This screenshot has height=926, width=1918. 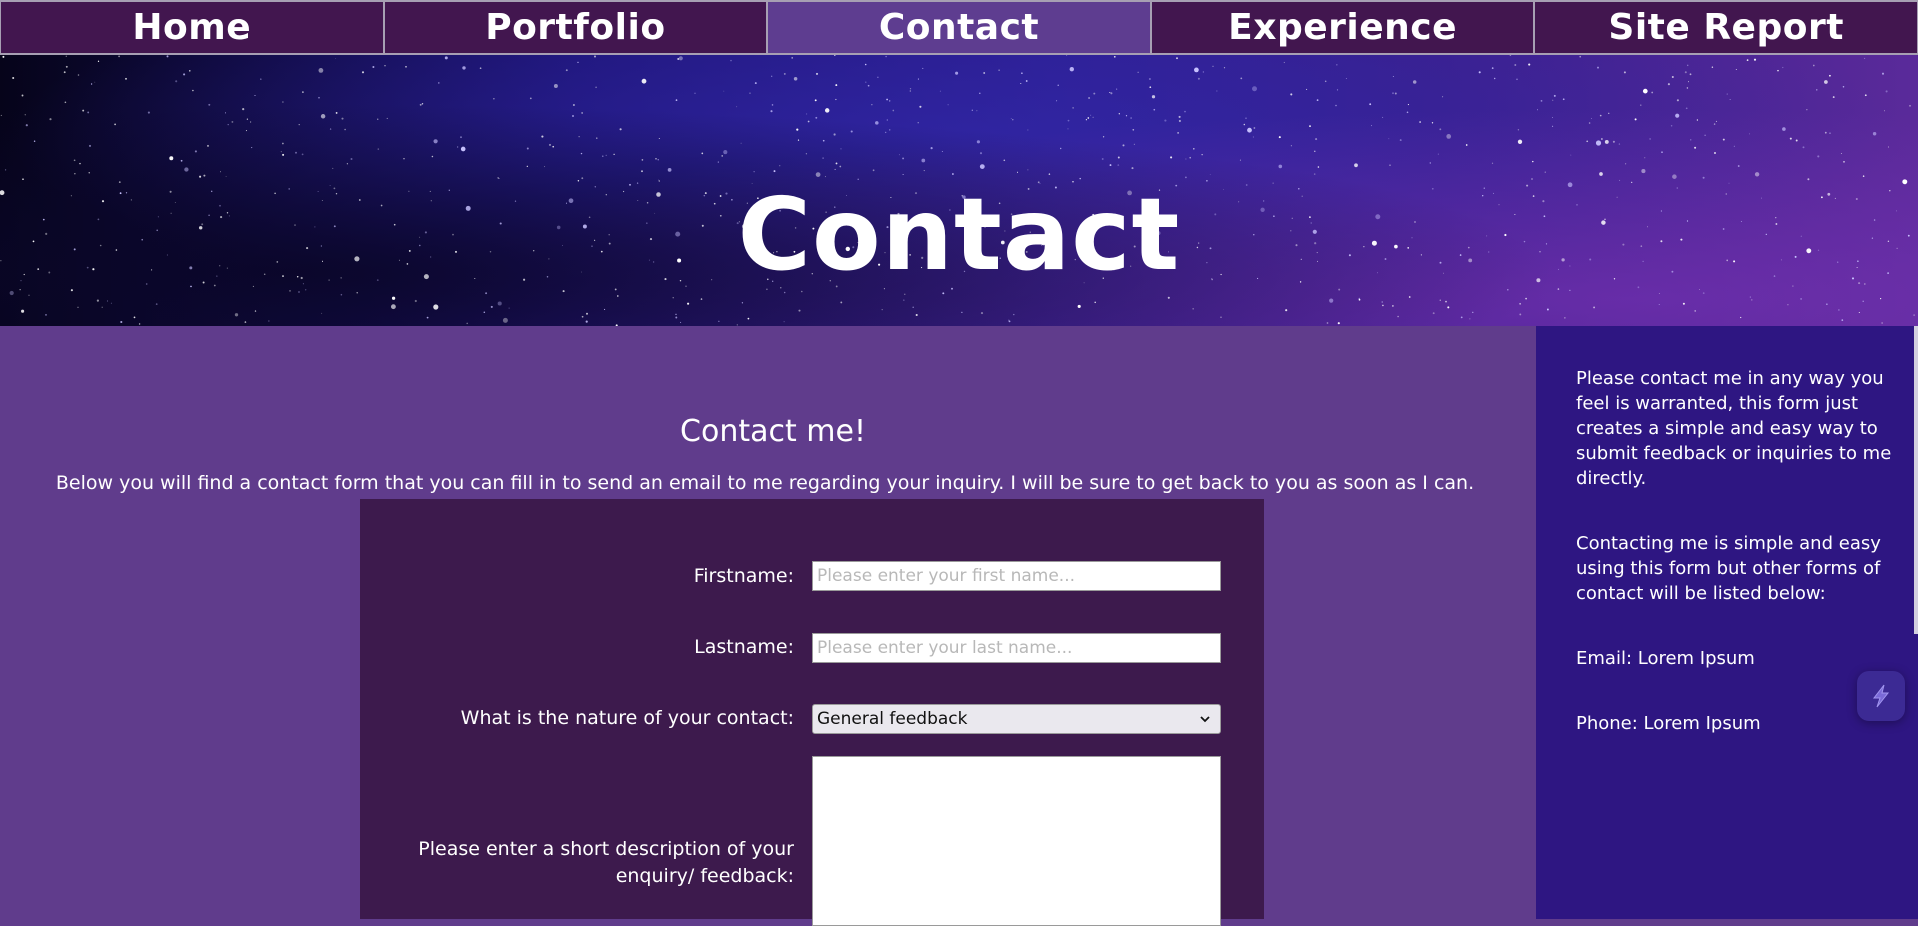 I want to click on lastname-label: Lastname:, so click(x=744, y=647).